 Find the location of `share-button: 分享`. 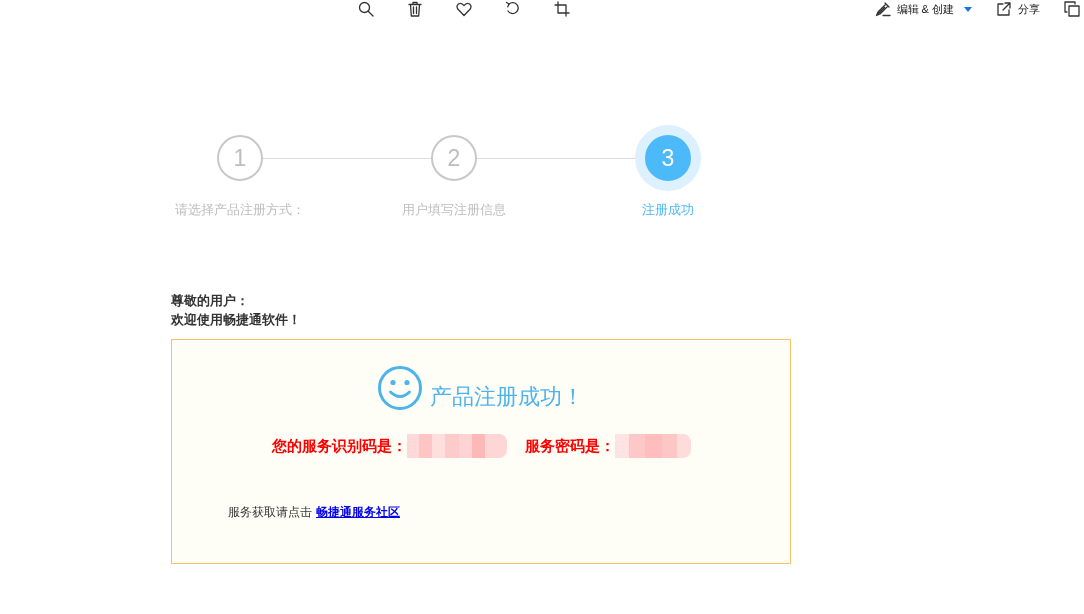

share-button: 分享 is located at coordinates (1018, 9).